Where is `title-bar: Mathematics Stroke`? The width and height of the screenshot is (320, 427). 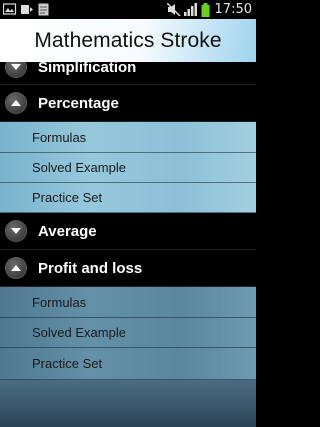 title-bar: Mathematics Stroke is located at coordinates (128, 40).